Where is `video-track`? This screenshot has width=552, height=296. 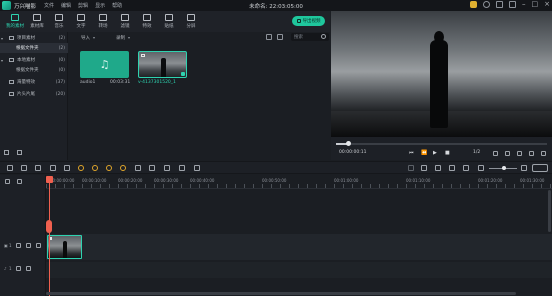
video-track is located at coordinates (299, 247).